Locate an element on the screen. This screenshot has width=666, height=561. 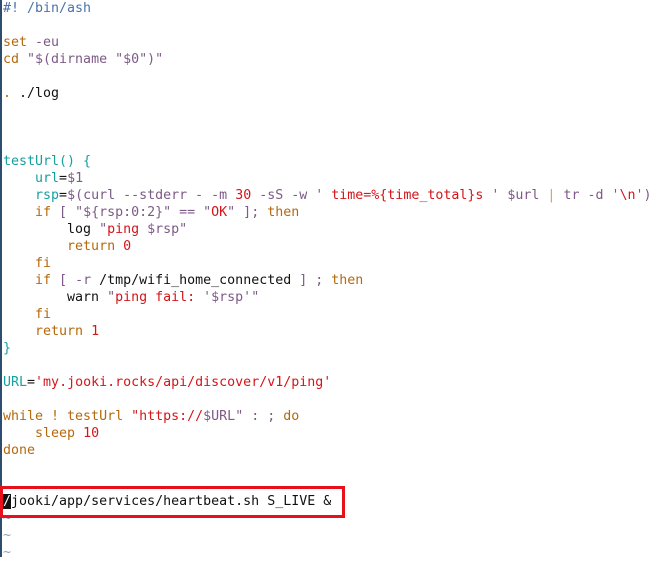
code-line: sleep 10 is located at coordinates (327, 433).